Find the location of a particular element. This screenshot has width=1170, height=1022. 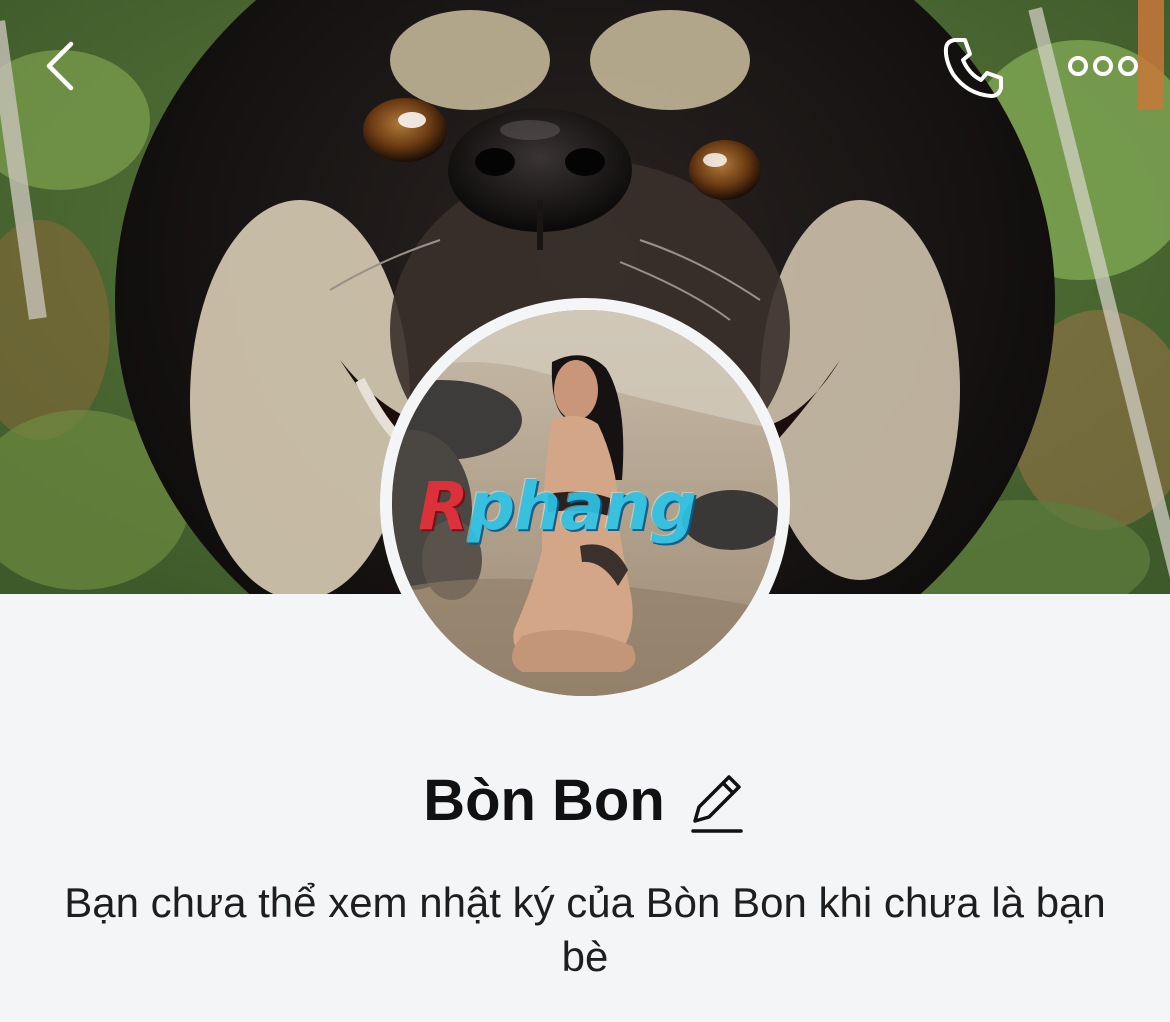

profile-avatar: Rphang is located at coordinates (585, 503).